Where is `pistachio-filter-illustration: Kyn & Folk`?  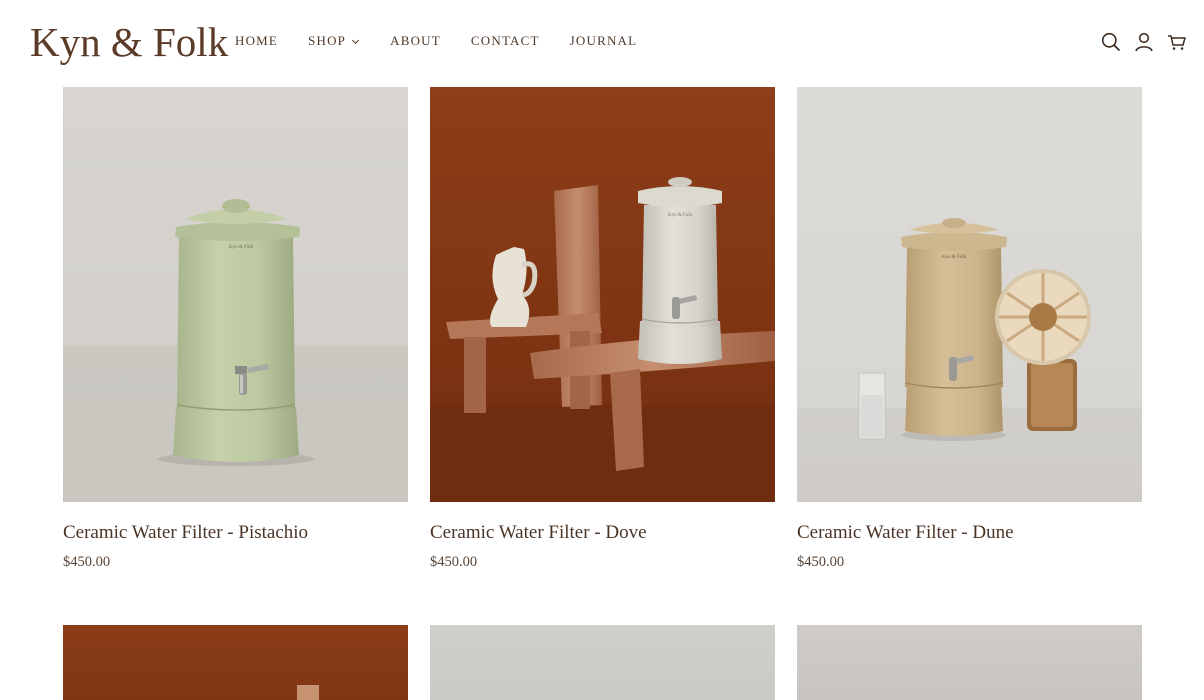 pistachio-filter-illustration: Kyn & Folk is located at coordinates (236, 332).